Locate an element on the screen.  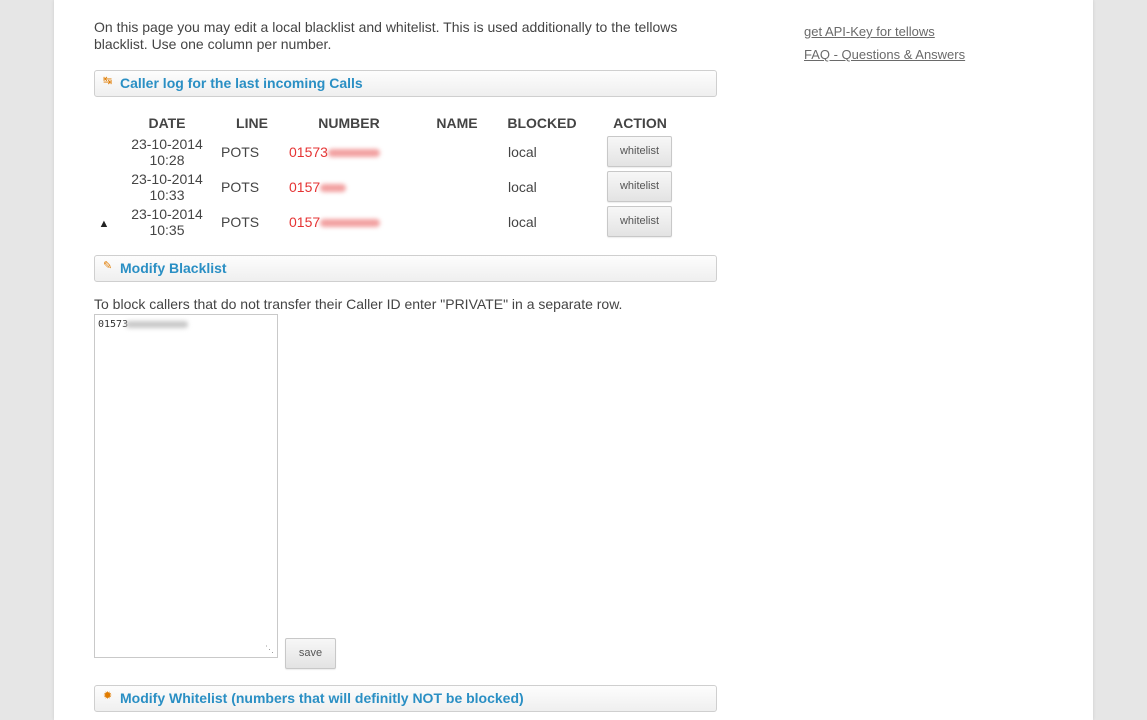
blacklist-header: ✎ Modify Blacklist is located at coordinates (405, 268).